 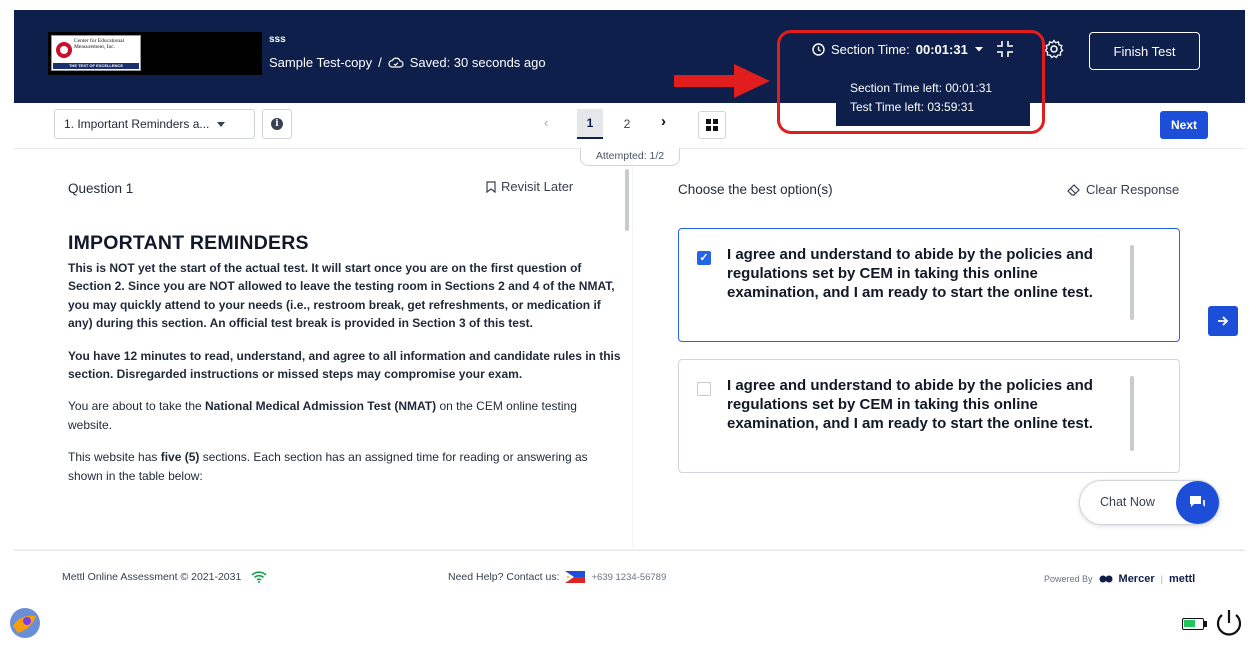 What do you see at coordinates (477, 62) in the screenshot?
I see `saved-status: Saved: 30 seconds ago` at bounding box center [477, 62].